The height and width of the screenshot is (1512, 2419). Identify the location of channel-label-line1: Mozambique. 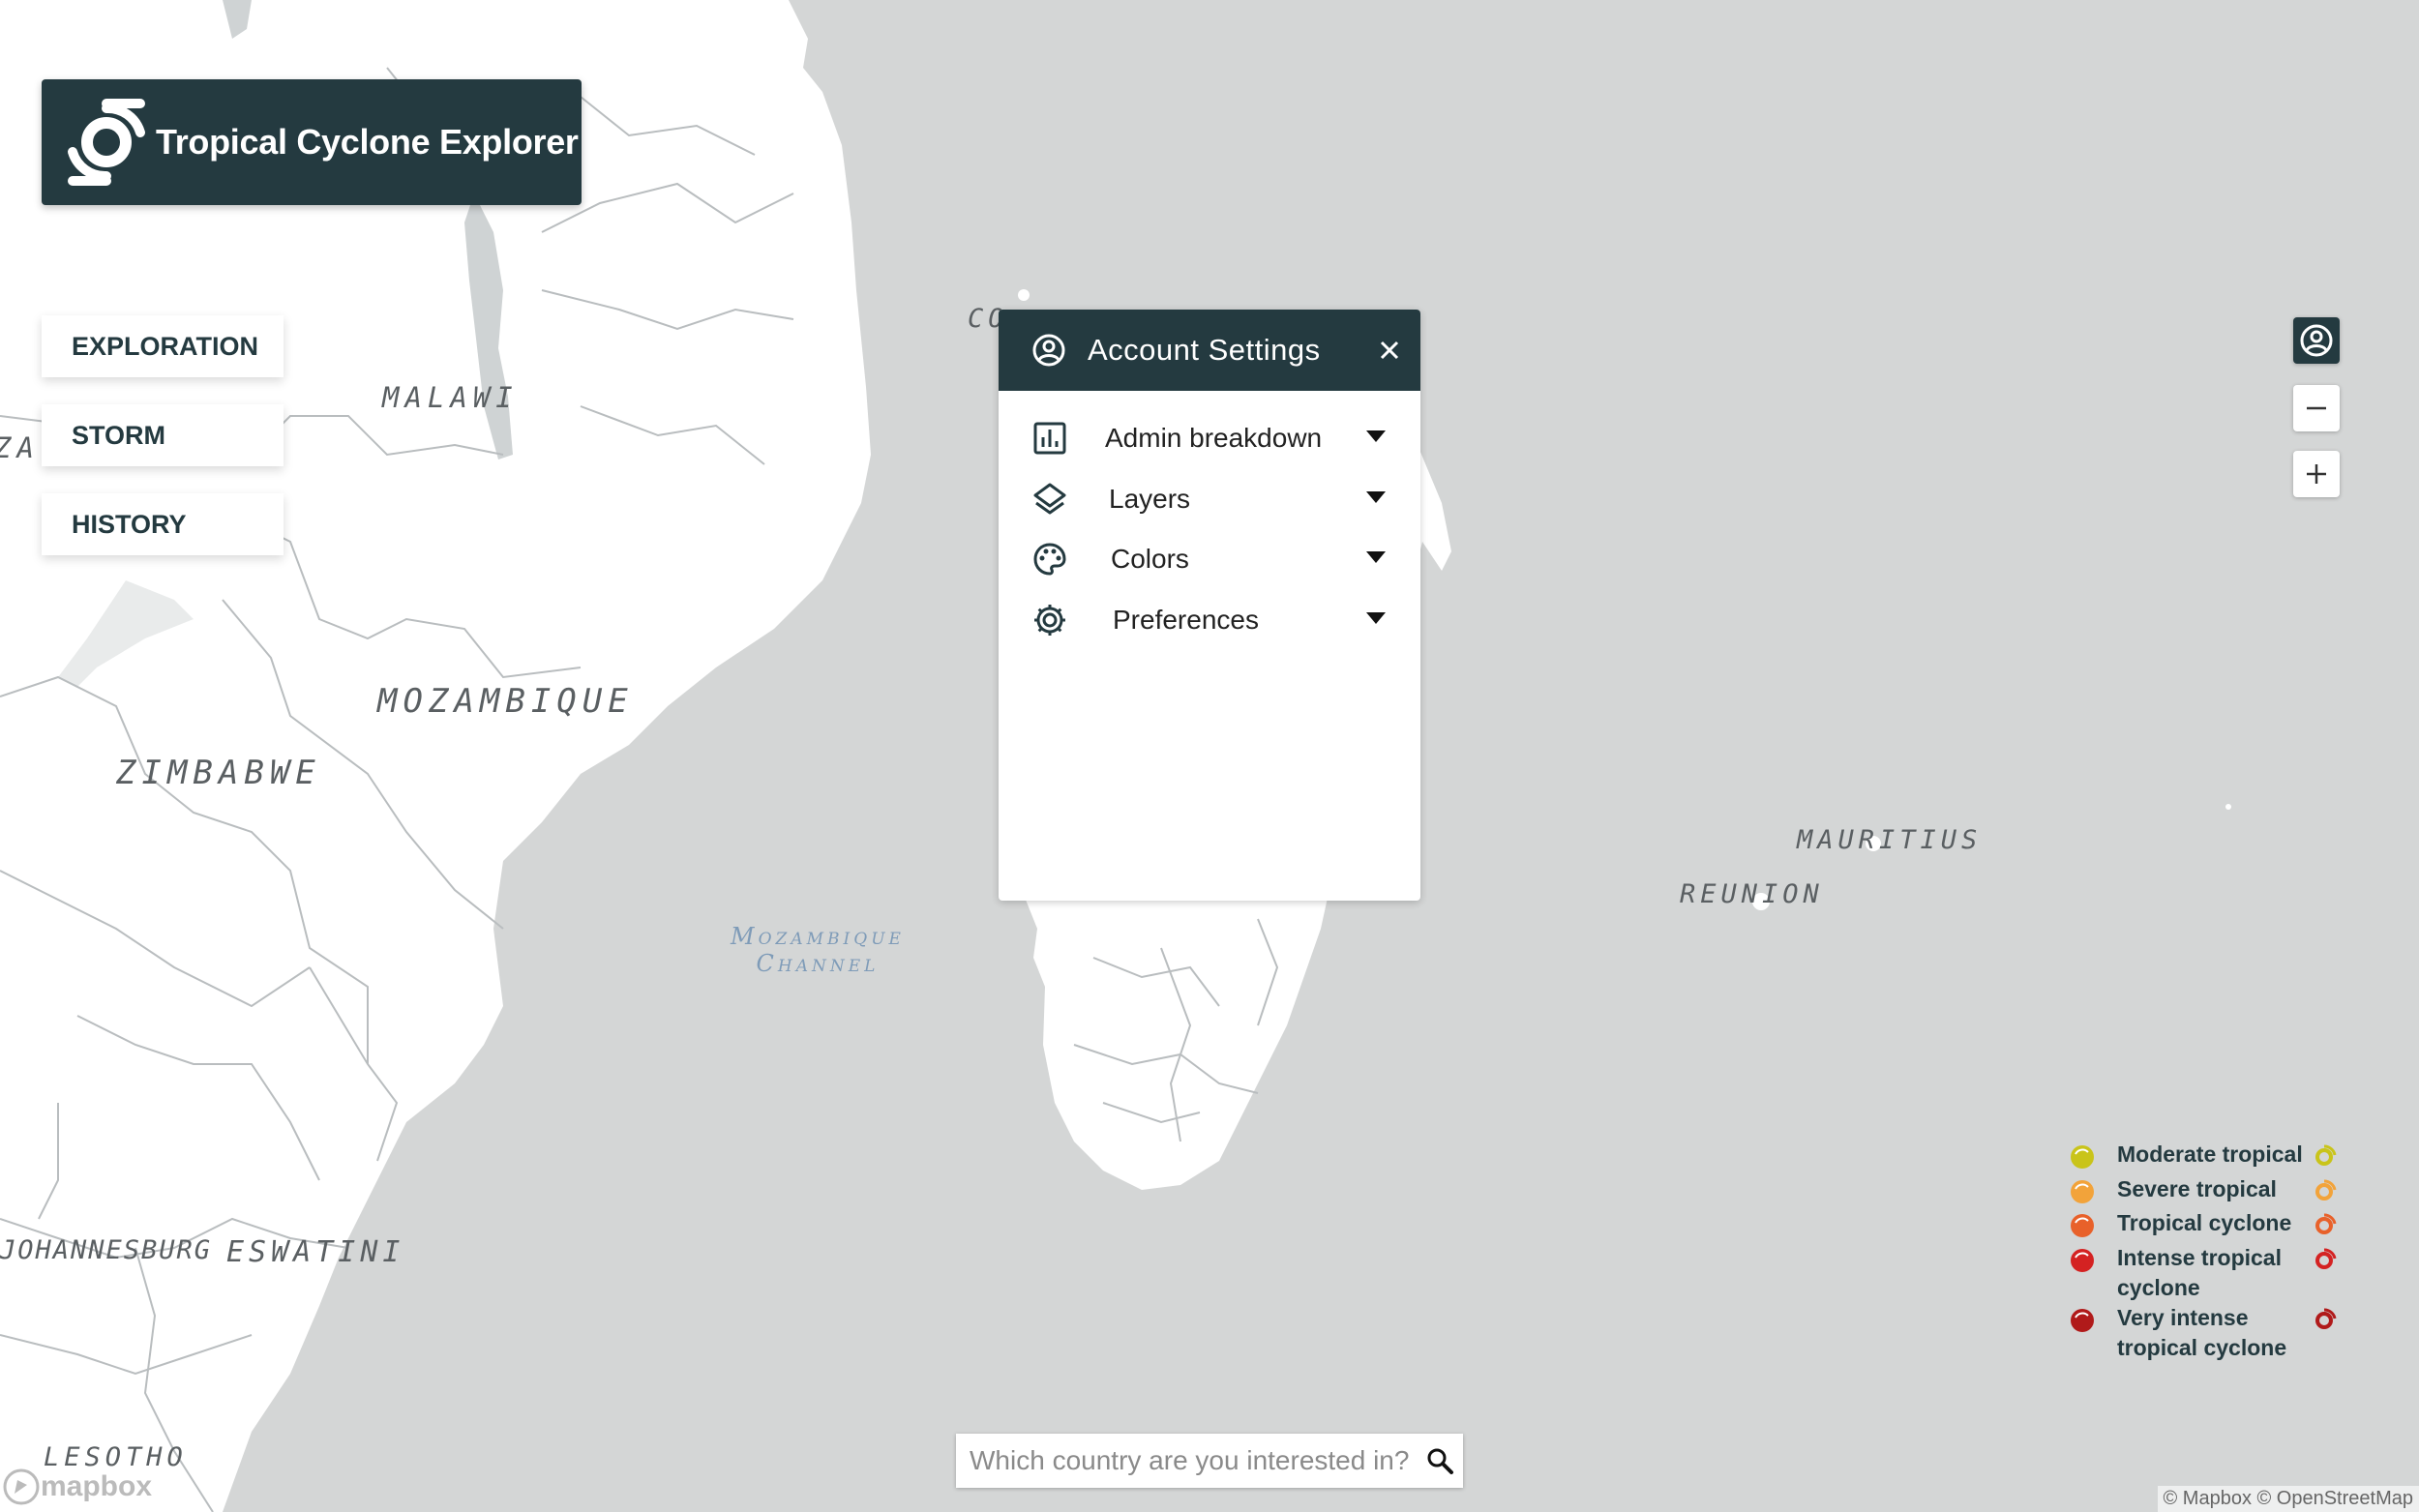
(818, 937).